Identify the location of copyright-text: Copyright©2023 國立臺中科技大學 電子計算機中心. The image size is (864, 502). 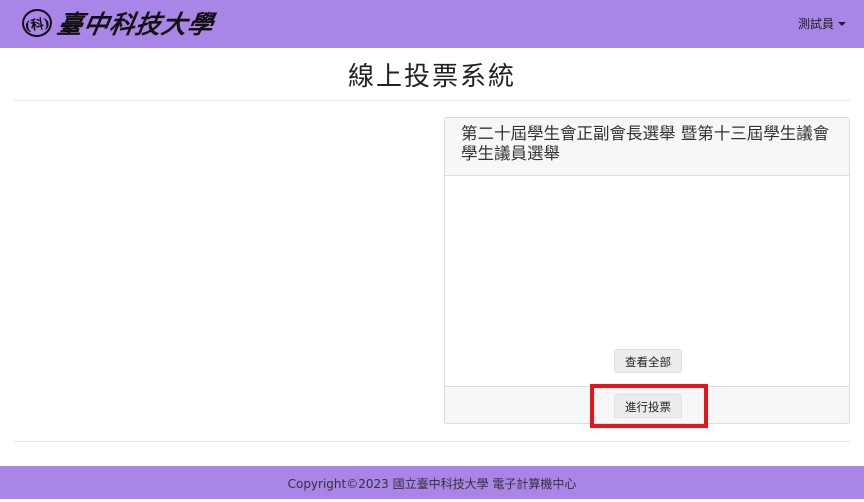
(432, 484).